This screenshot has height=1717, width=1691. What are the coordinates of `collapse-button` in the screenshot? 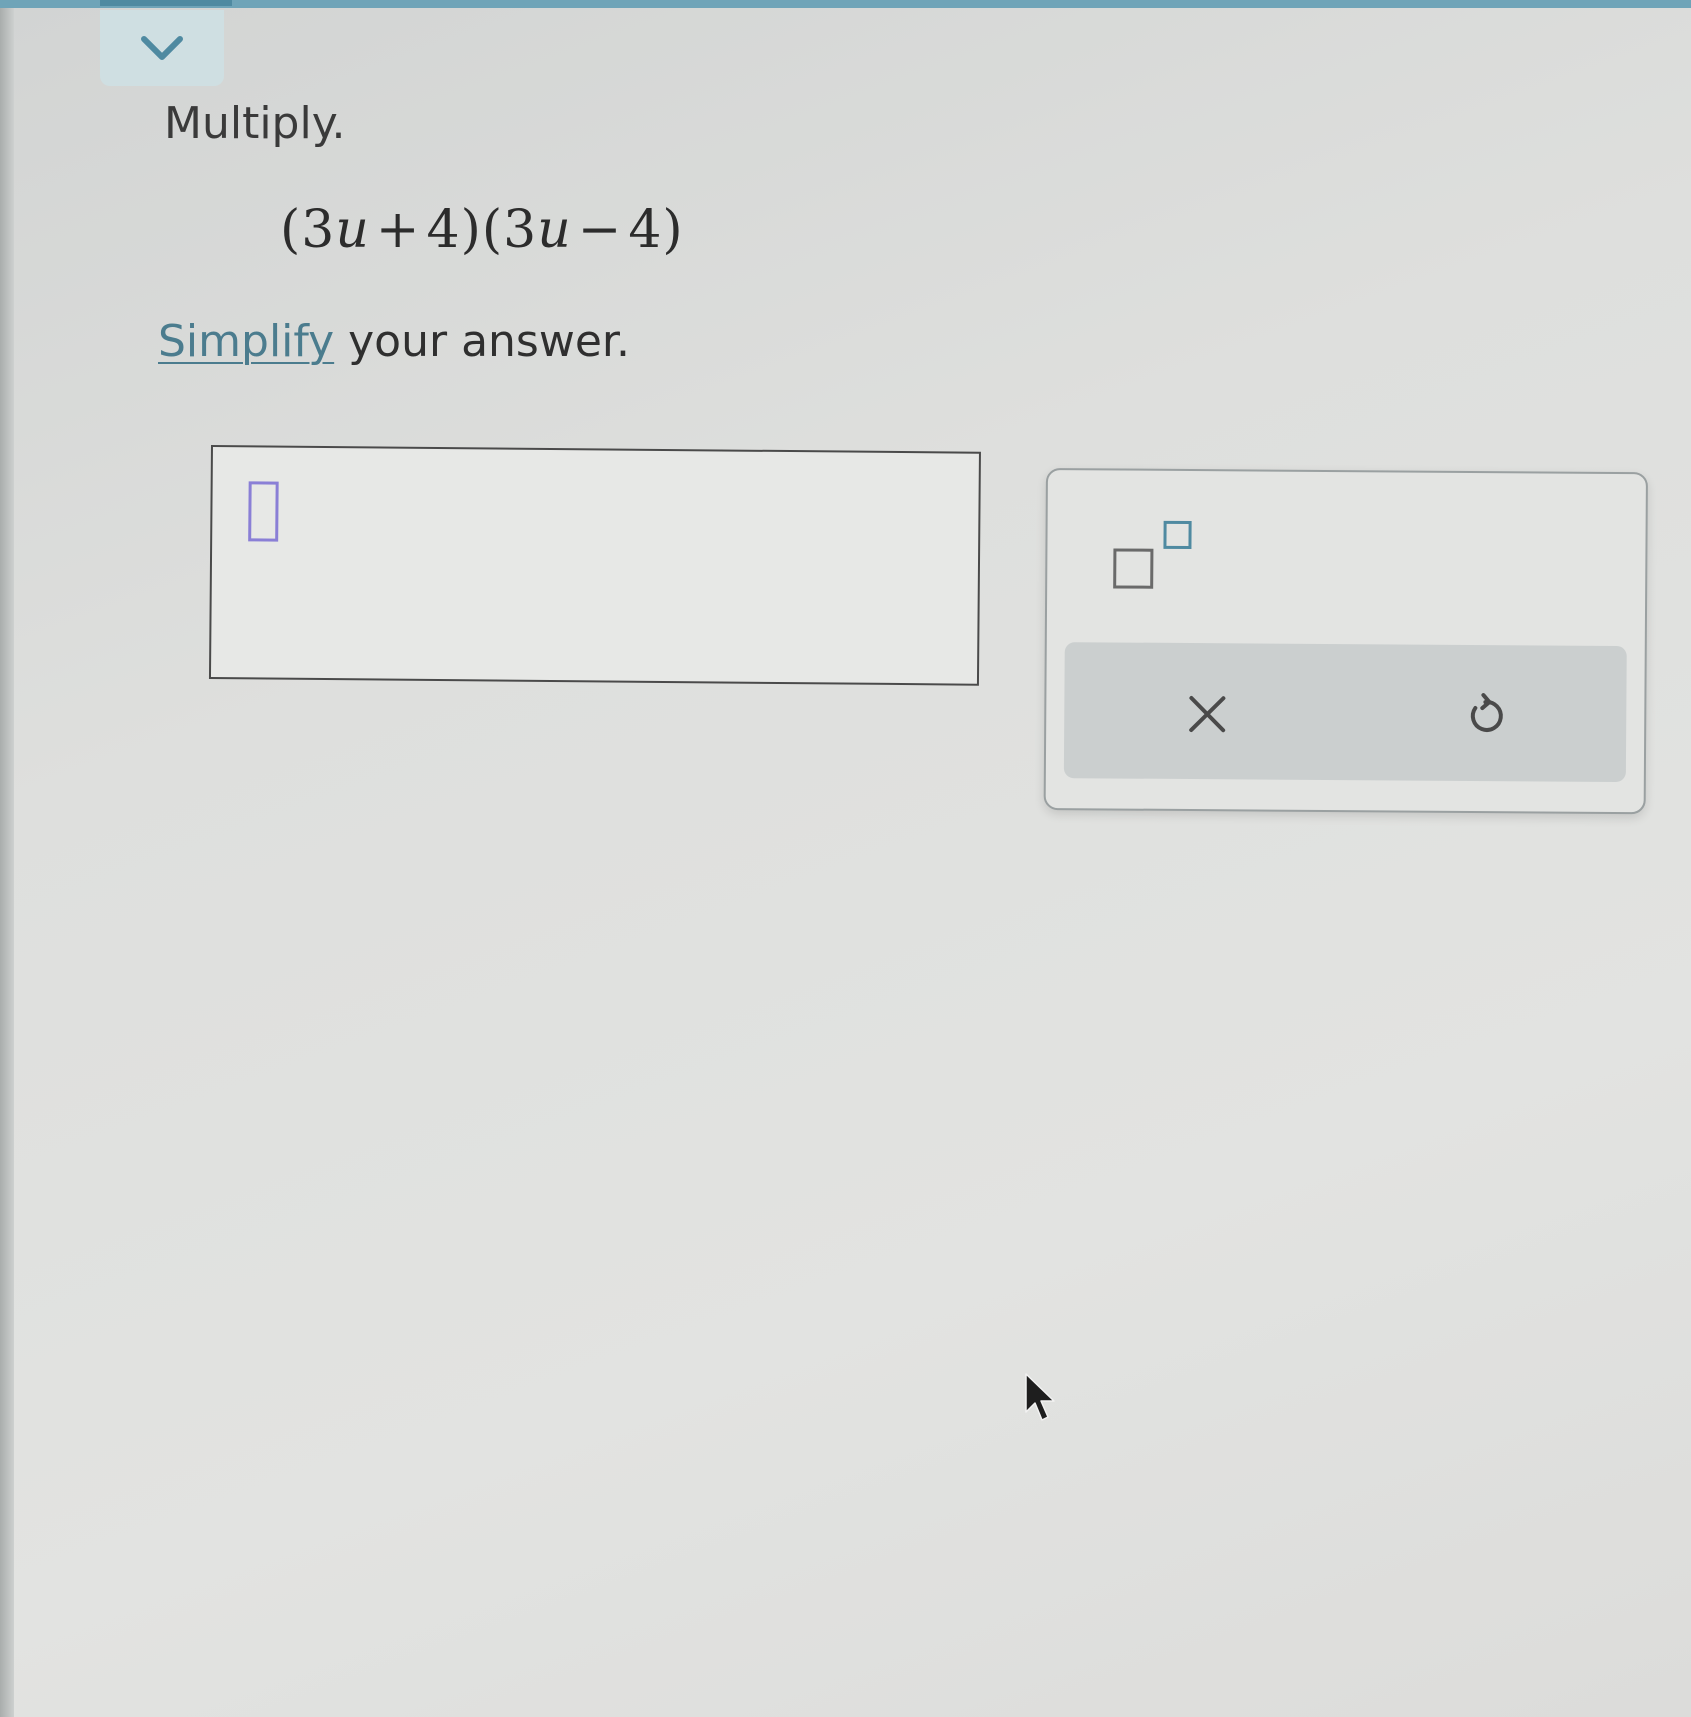 It's located at (162, 48).